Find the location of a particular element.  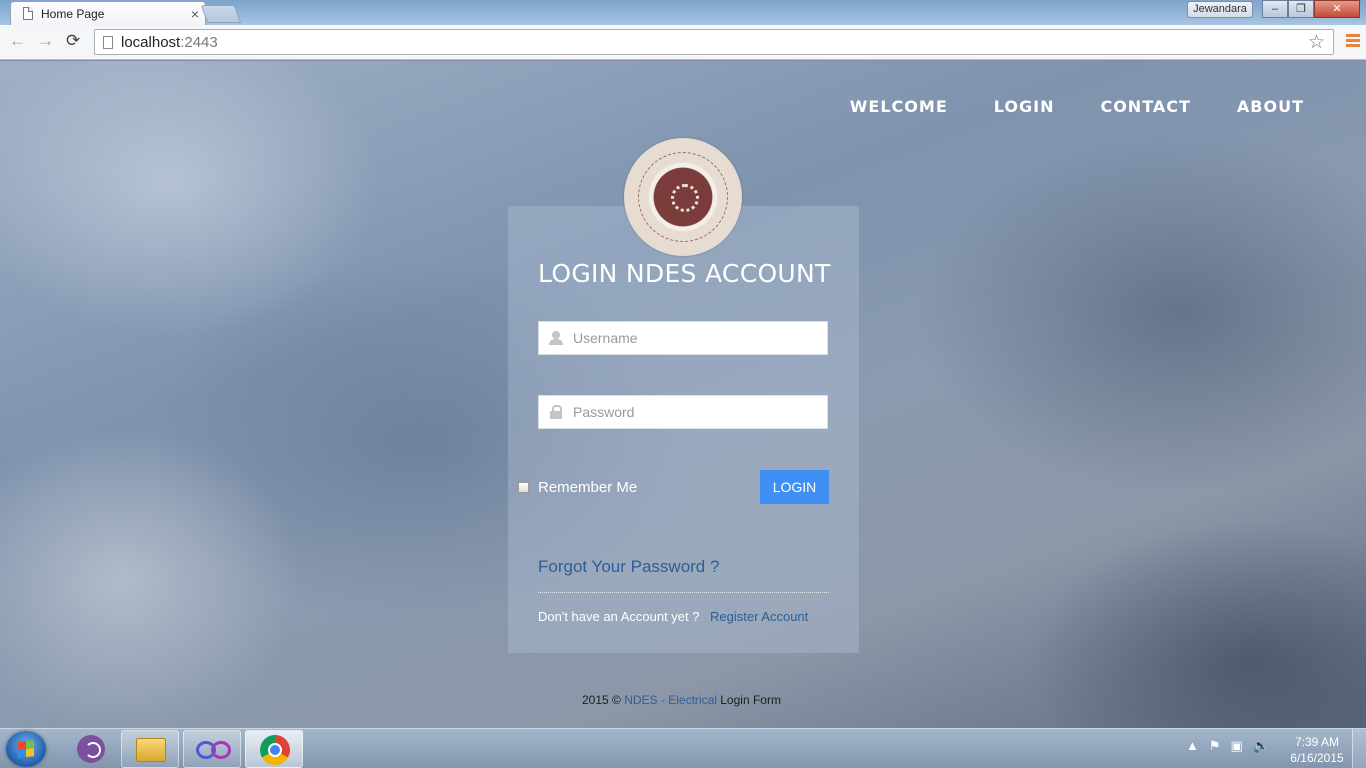

footer-suffix: Login Form is located at coordinates (750, 700).